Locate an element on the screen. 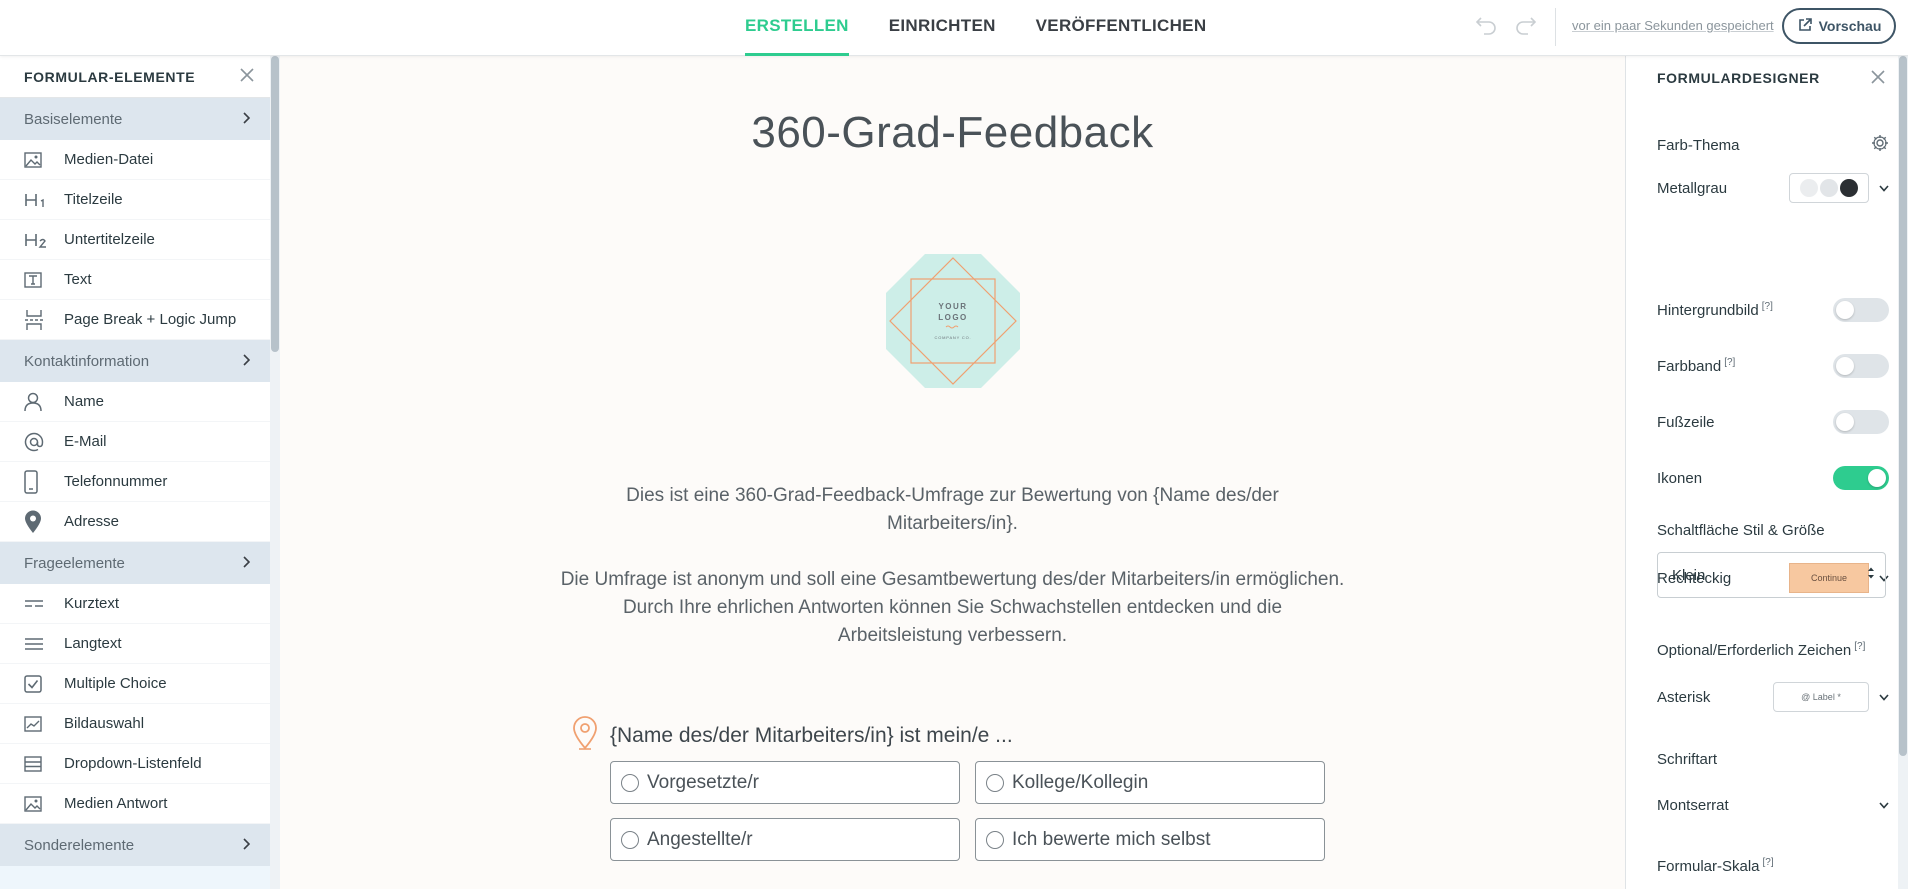 Image resolution: width=1908 pixels, height=889 pixels. element-label: Dropdown-Listenfeld is located at coordinates (133, 763).